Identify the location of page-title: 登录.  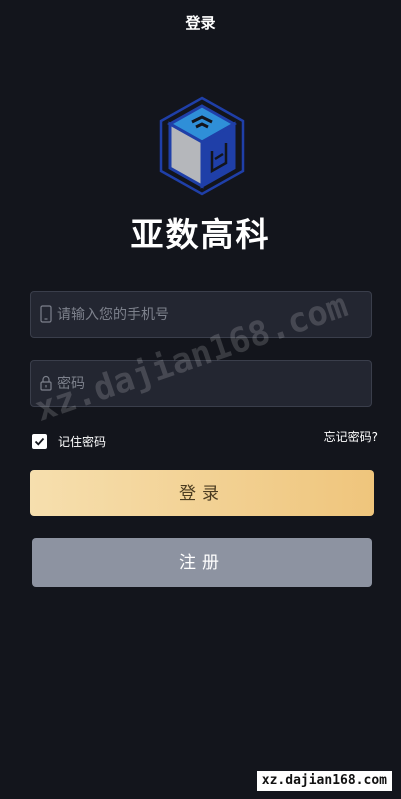
(200, 23).